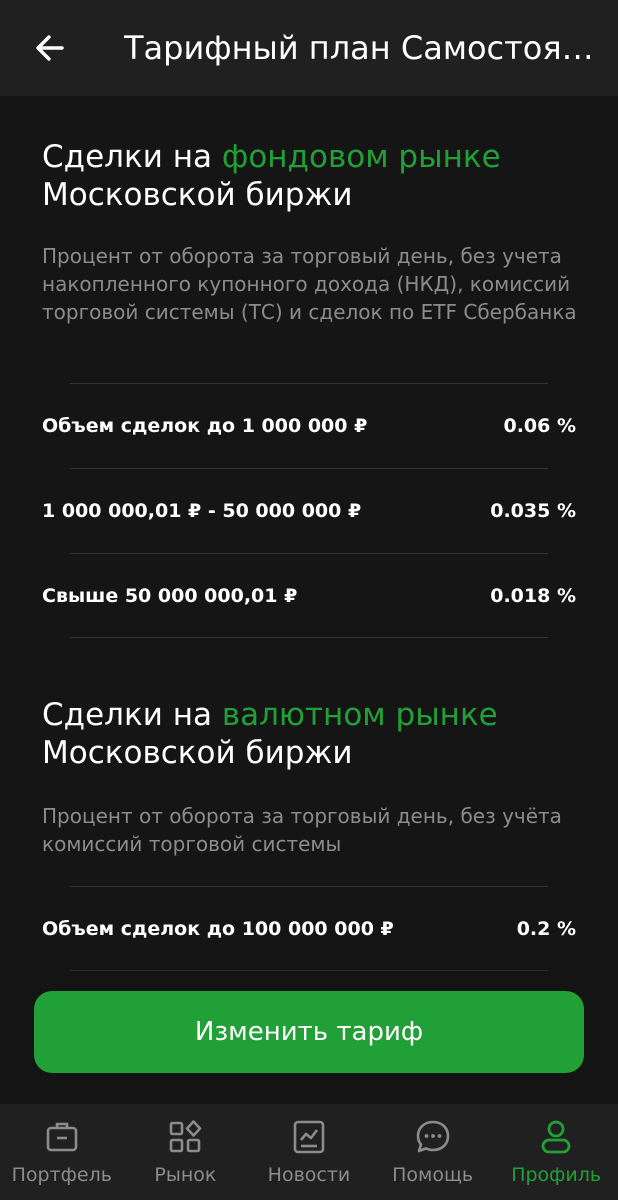 The height and width of the screenshot is (1200, 618). Describe the element at coordinates (432, 1136) in the screenshot. I see `chat-bubble-icon` at that location.